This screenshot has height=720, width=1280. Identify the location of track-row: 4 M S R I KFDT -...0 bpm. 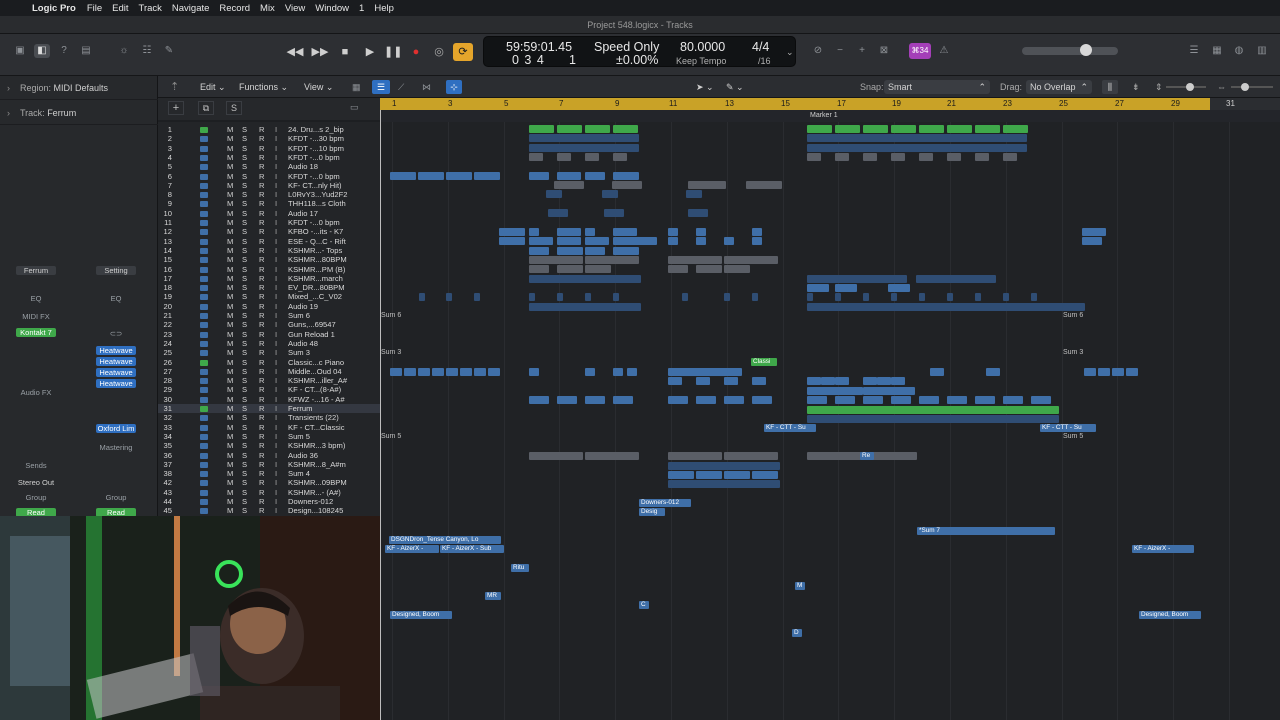
(269, 157).